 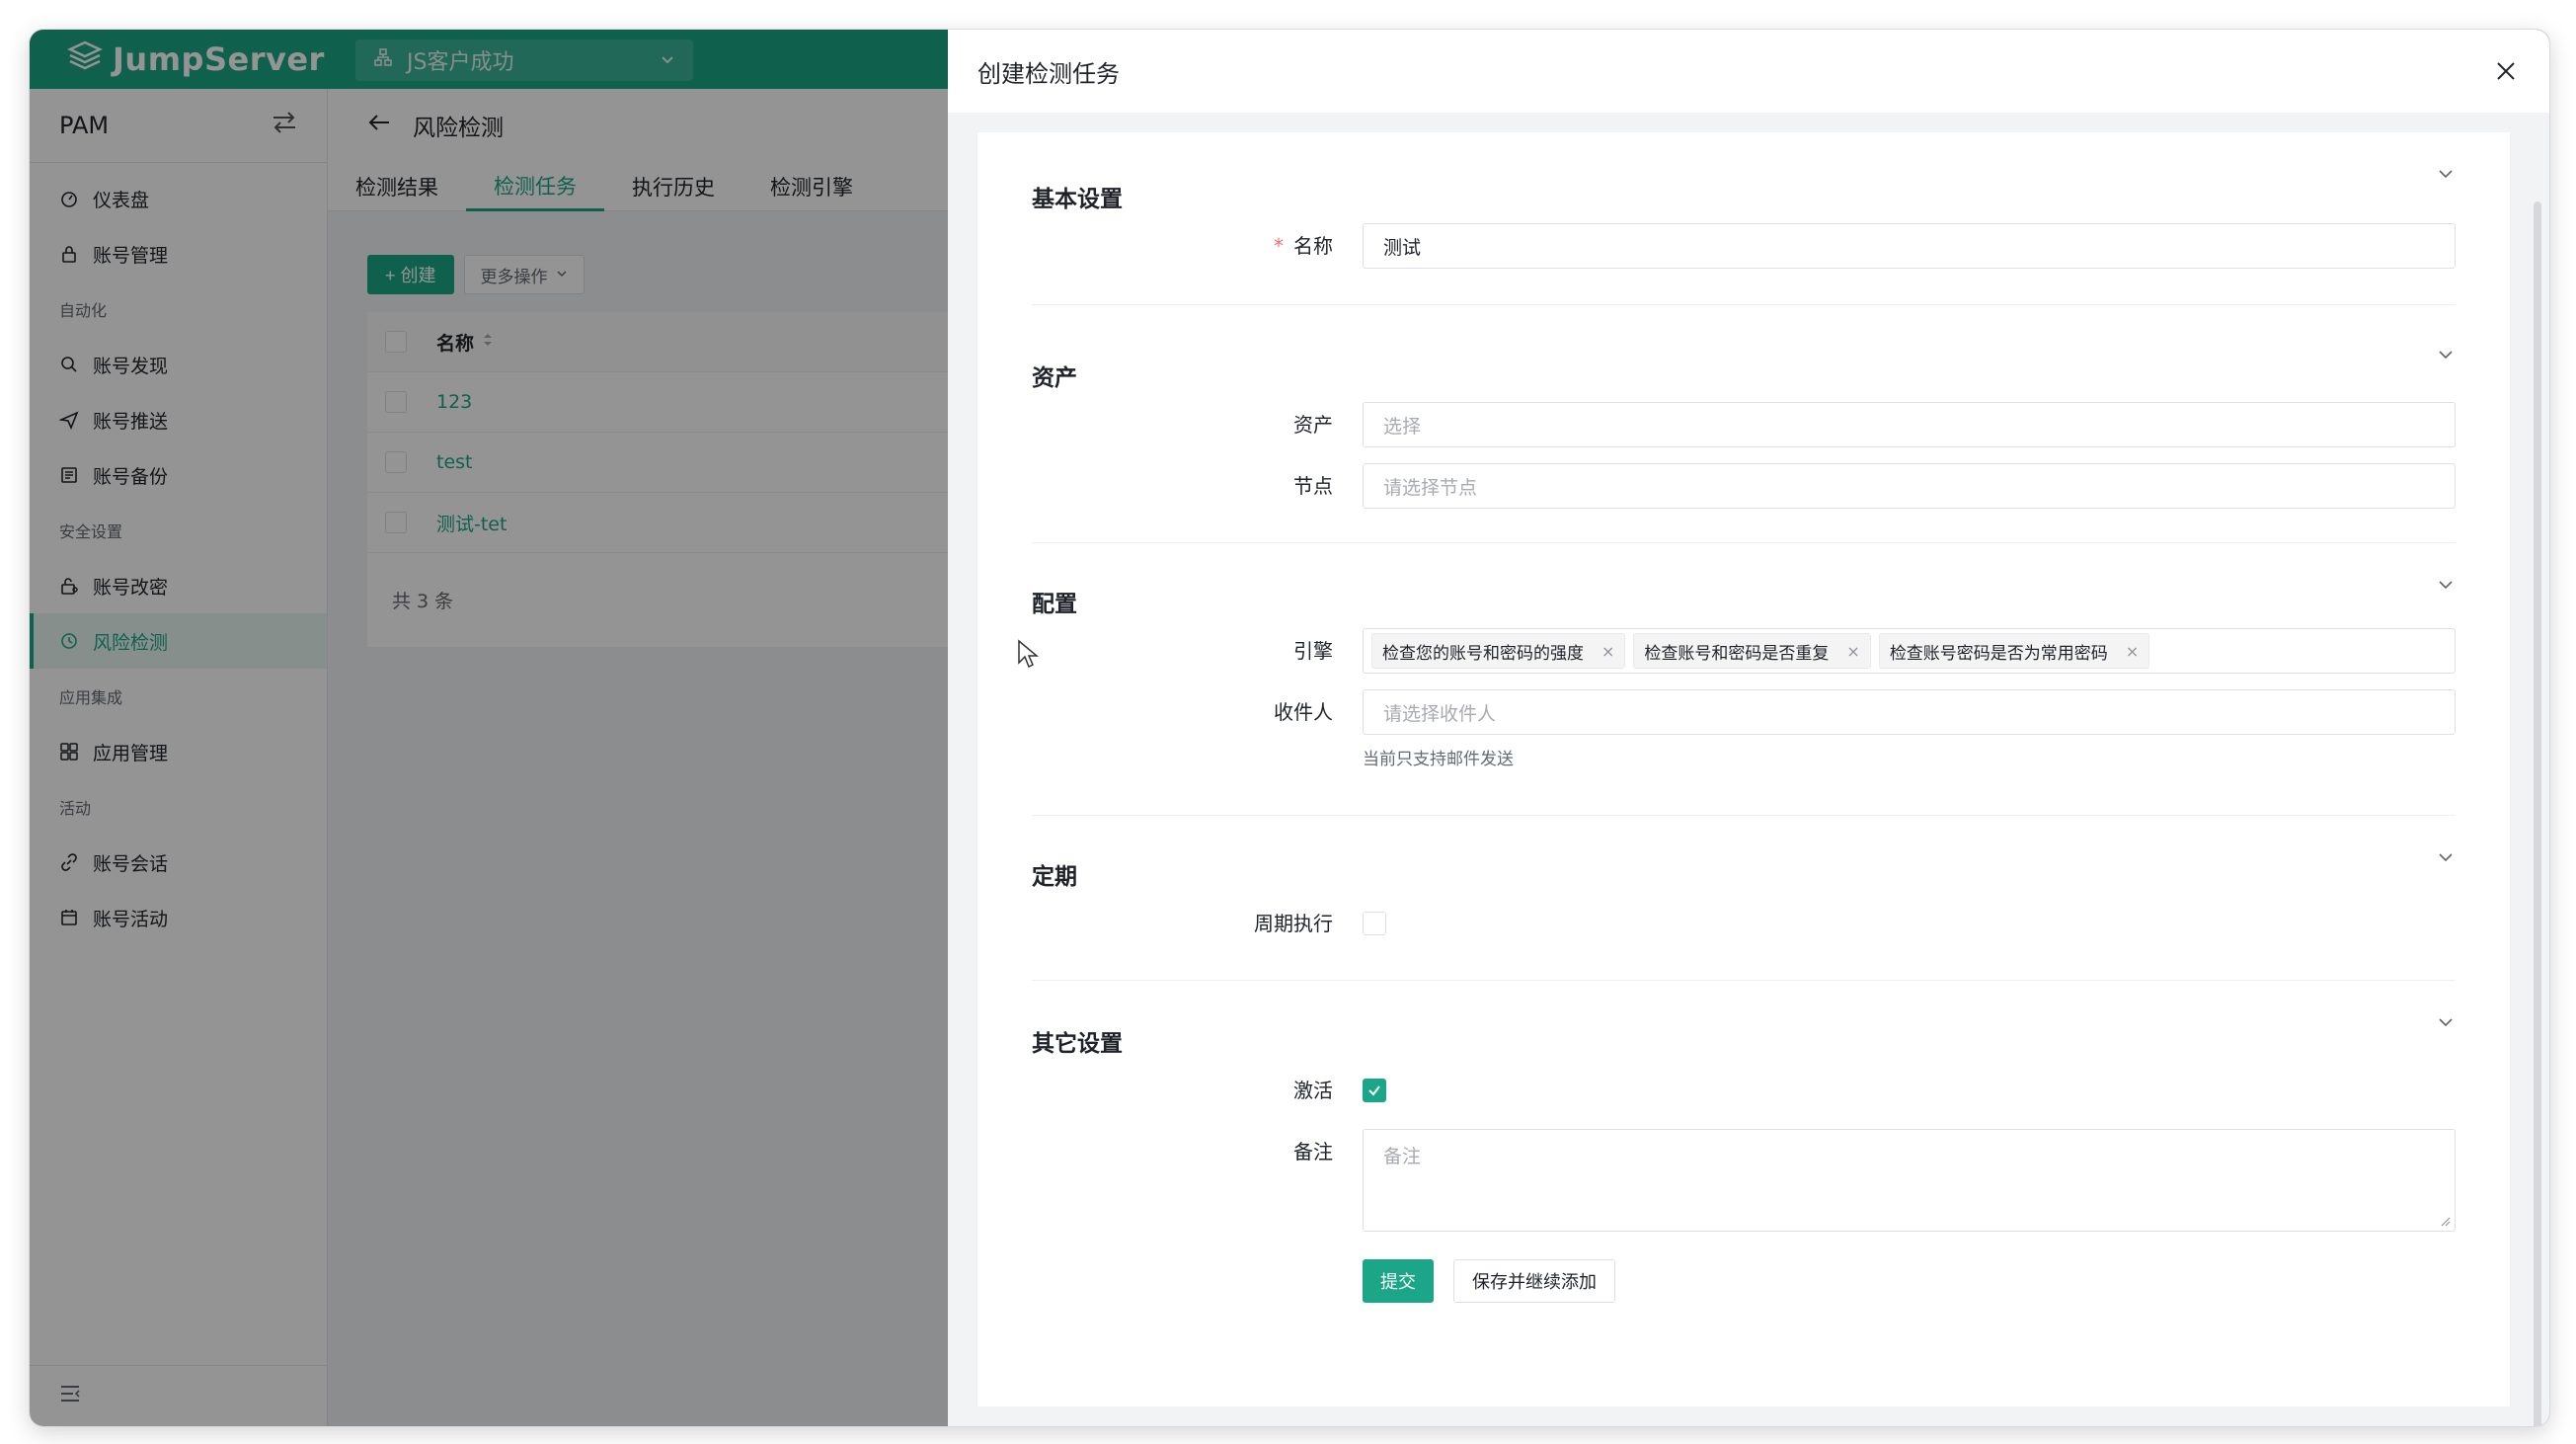 What do you see at coordinates (1438, 759) in the screenshot?
I see `recipient-hint: 当前只支持邮件发送` at bounding box center [1438, 759].